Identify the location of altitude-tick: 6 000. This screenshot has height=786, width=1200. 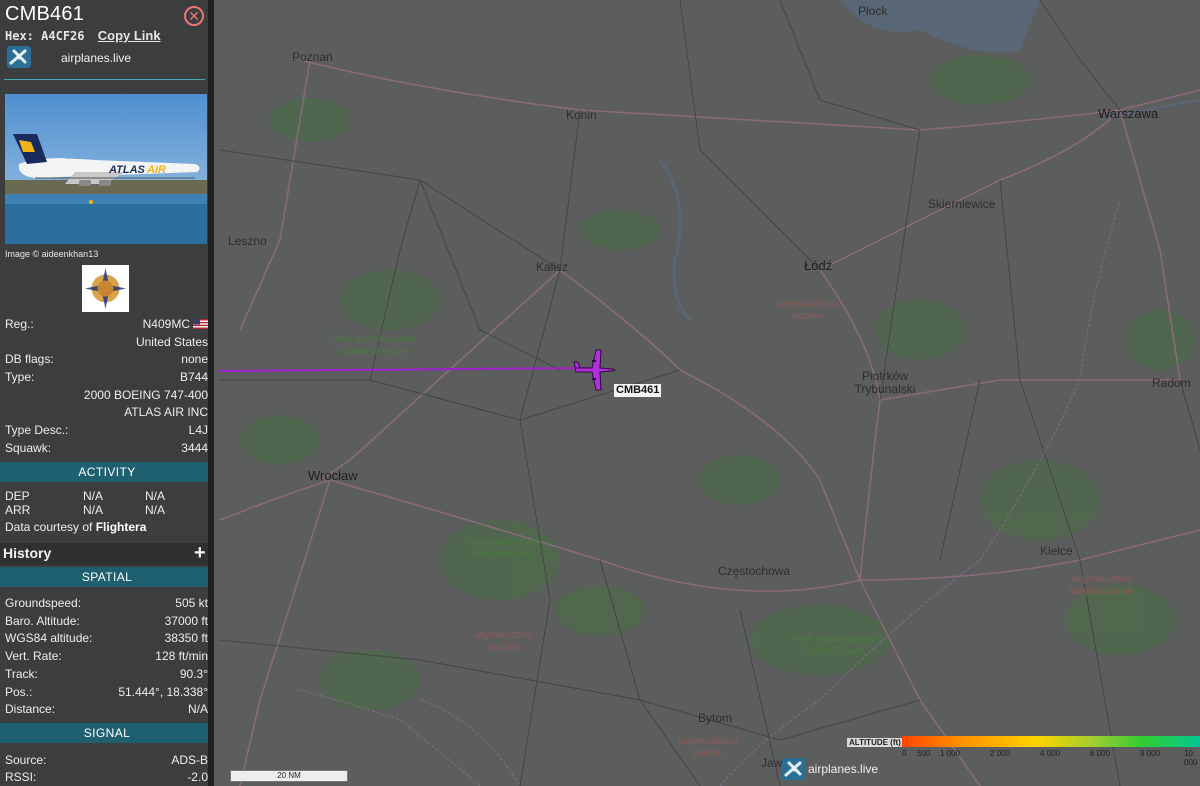
(1100, 753).